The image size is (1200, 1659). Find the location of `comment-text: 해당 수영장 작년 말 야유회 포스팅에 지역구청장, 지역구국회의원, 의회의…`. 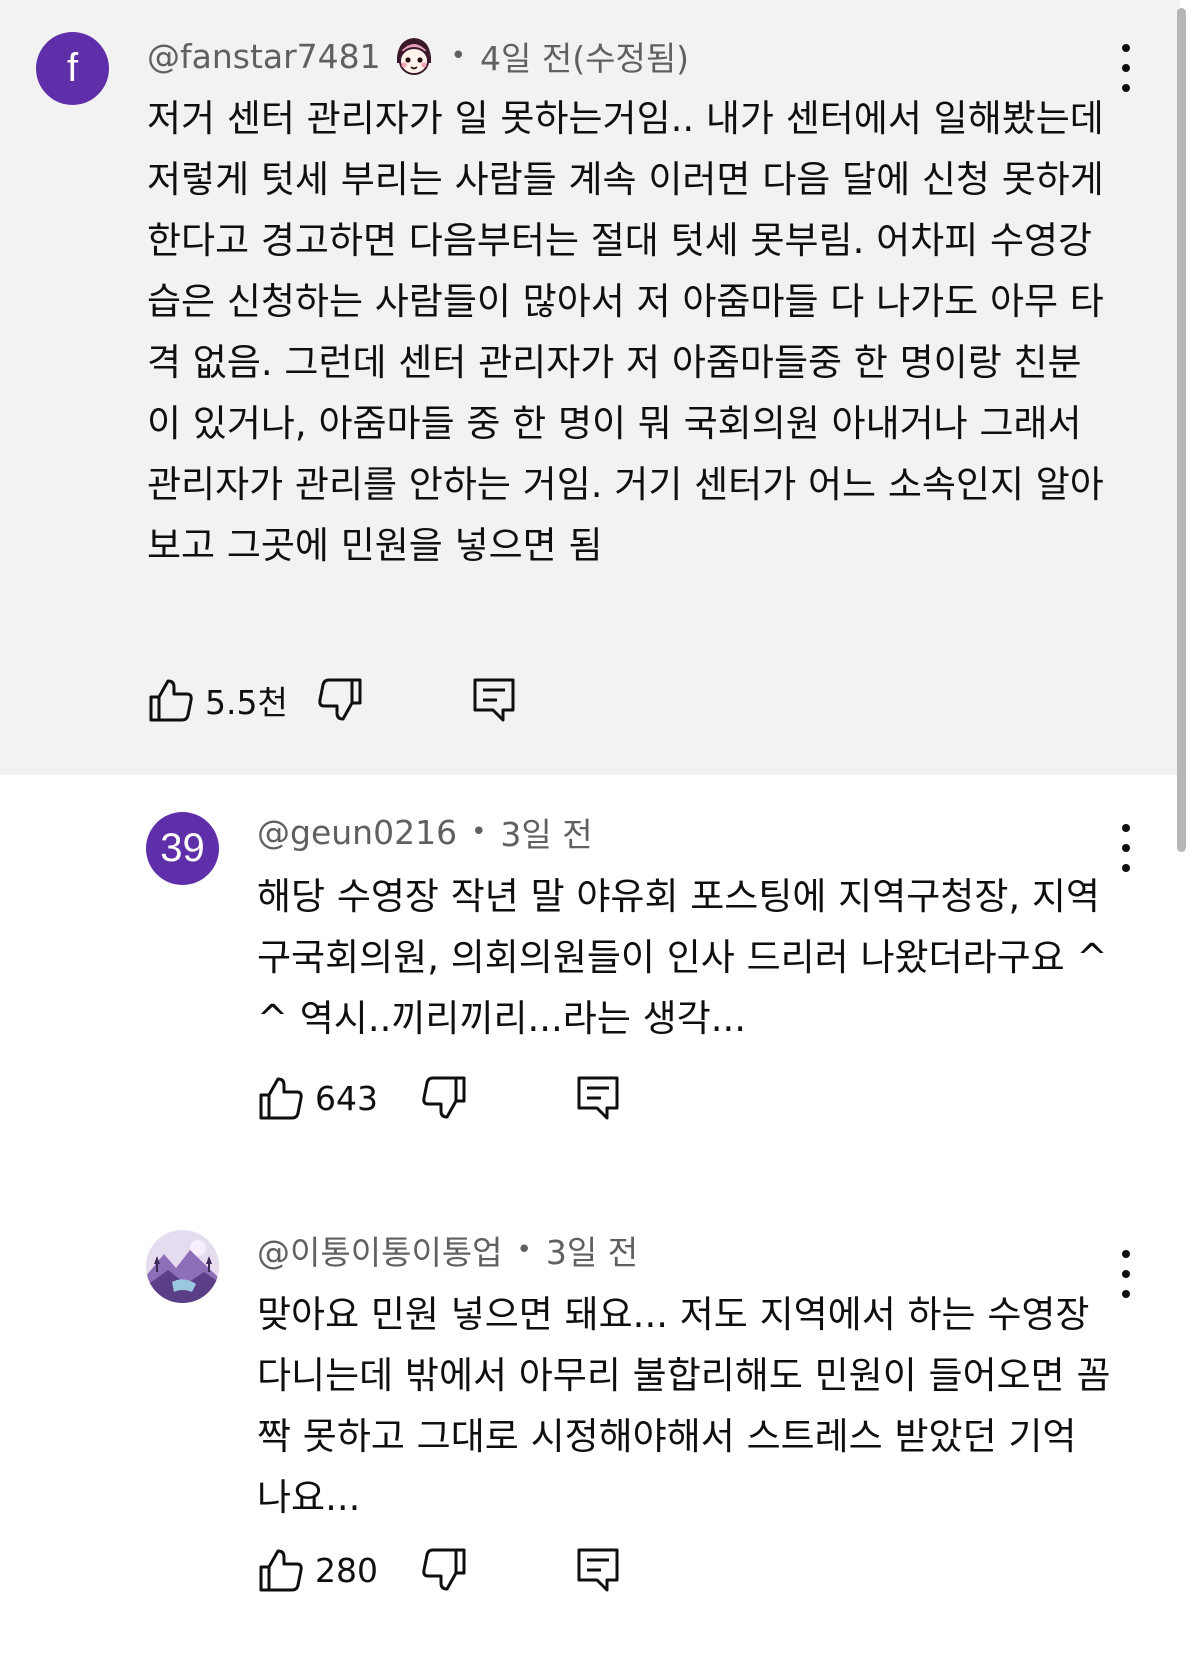

comment-text: 해당 수영장 작년 말 야유회 포스팅에 지역구청장, 지역구국회의원, 의회의… is located at coordinates (682, 957).